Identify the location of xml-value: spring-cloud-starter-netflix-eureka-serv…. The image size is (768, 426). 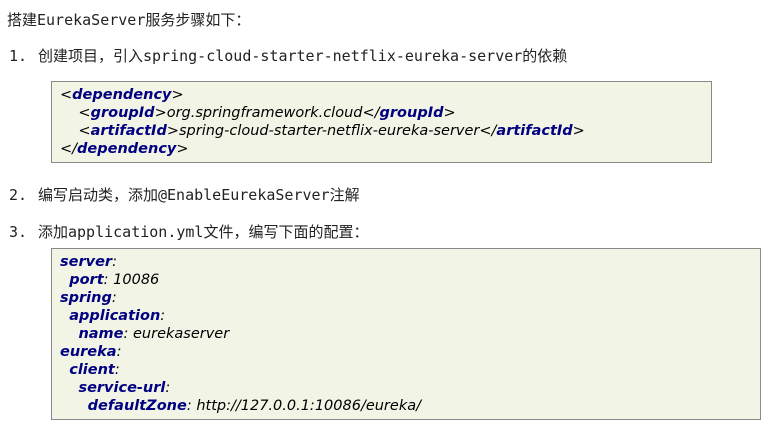
(329, 131).